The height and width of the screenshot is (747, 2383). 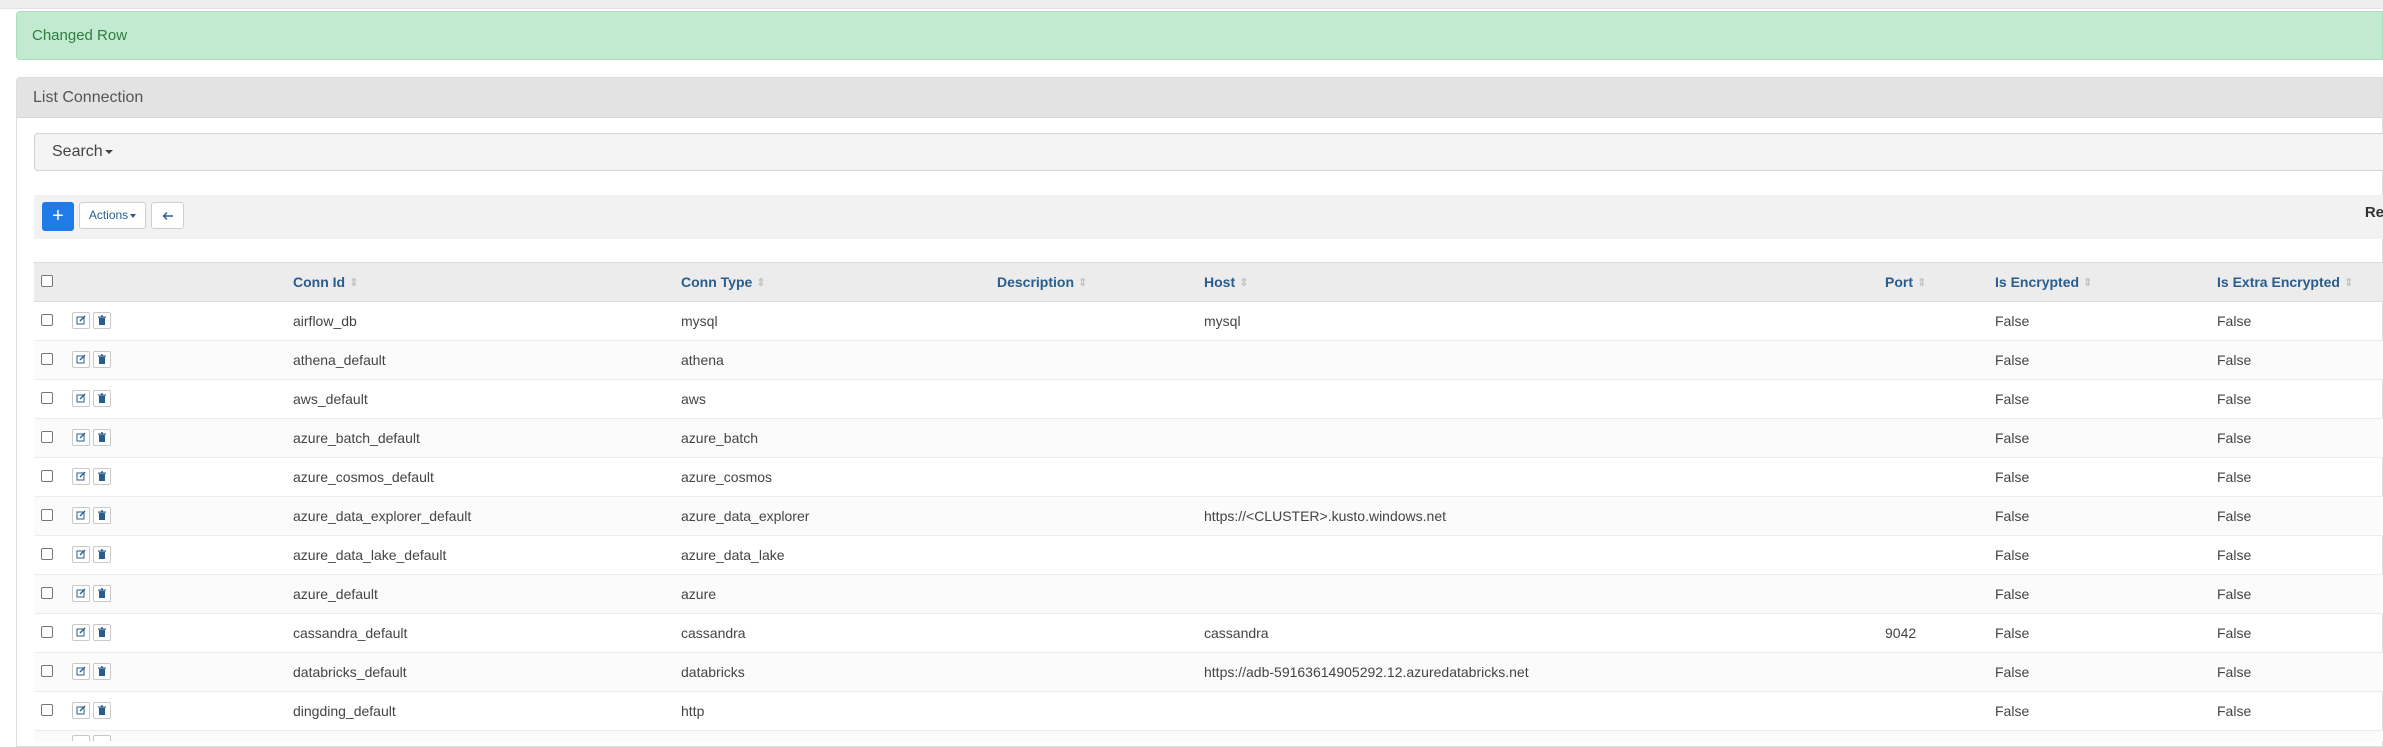 I want to click on top-navbar, so click(x=1191, y=4).